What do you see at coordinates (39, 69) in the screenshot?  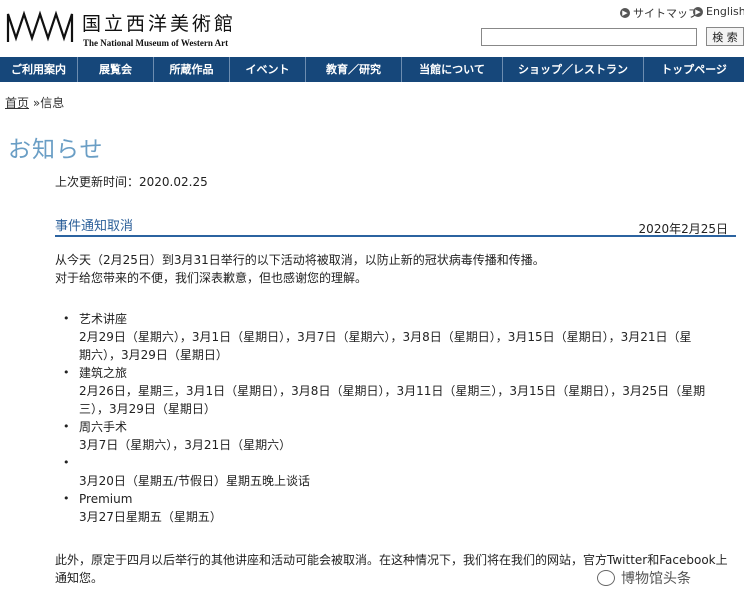 I see `nav-item-guide: ご利用案内` at bounding box center [39, 69].